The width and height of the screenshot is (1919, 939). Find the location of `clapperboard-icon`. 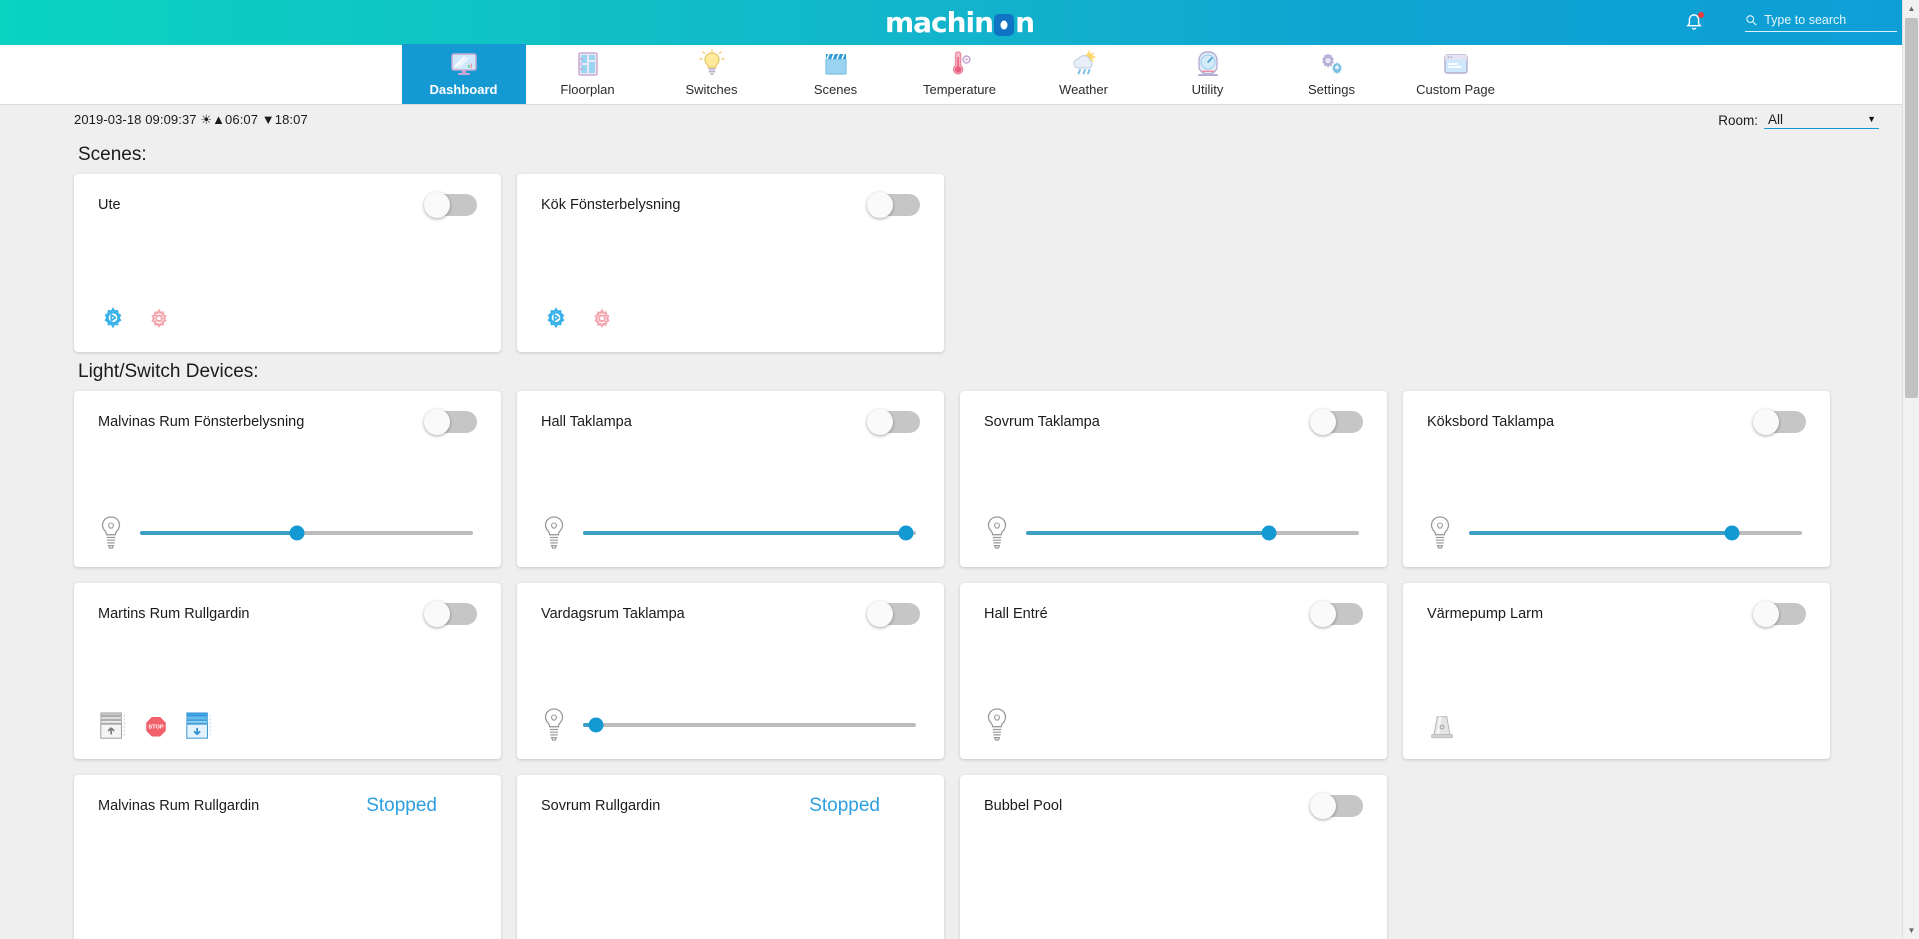

clapperboard-icon is located at coordinates (835, 64).